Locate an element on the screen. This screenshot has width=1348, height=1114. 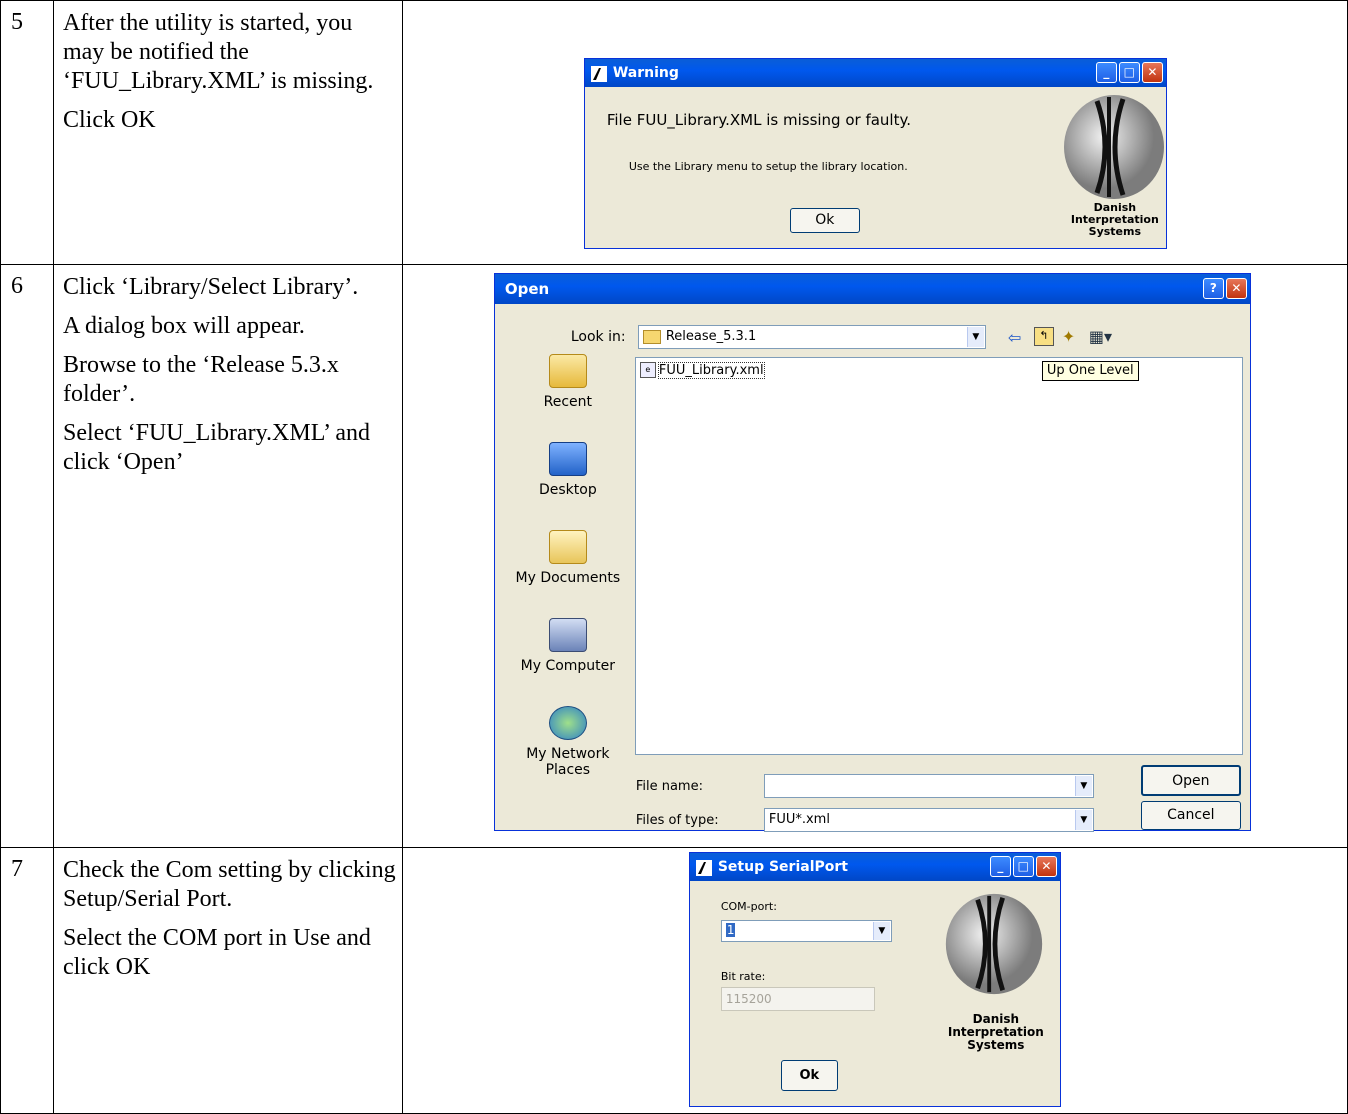
step-paragraph: Select the COM port in Use and click OK is located at coordinates (216, 952).